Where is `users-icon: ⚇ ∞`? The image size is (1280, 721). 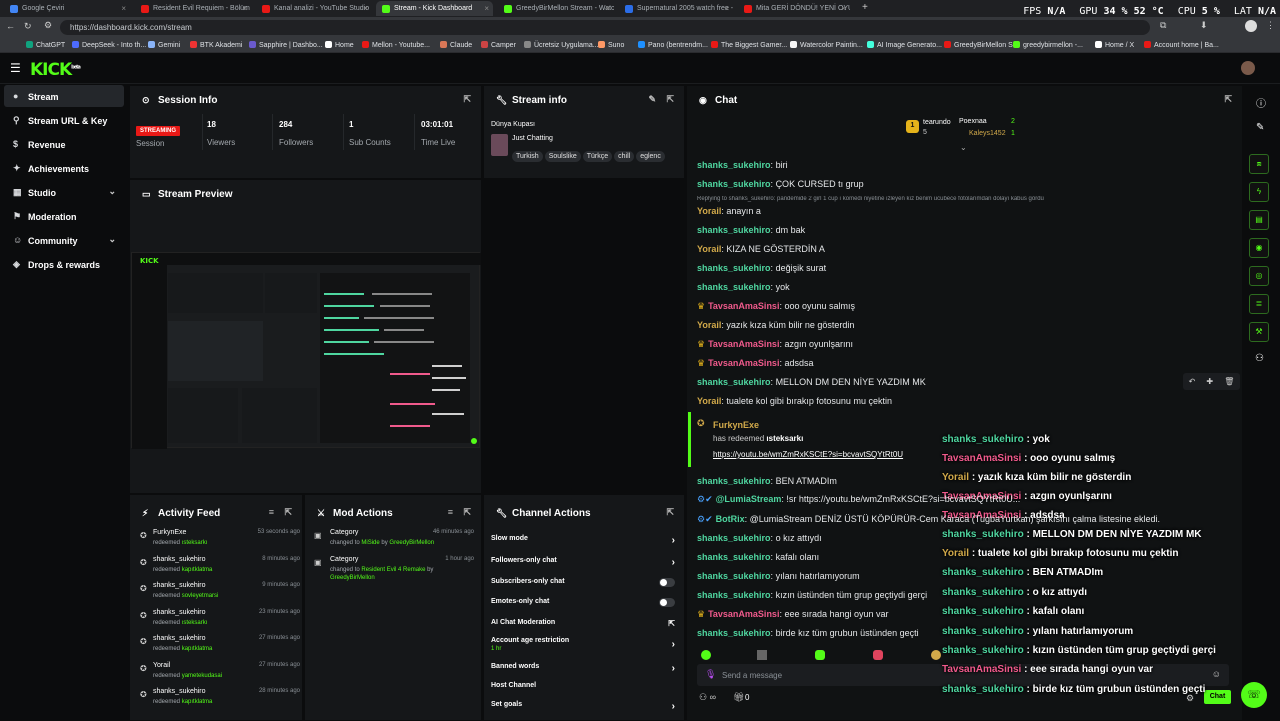
users-icon: ⚇ ∞ is located at coordinates (707, 697).